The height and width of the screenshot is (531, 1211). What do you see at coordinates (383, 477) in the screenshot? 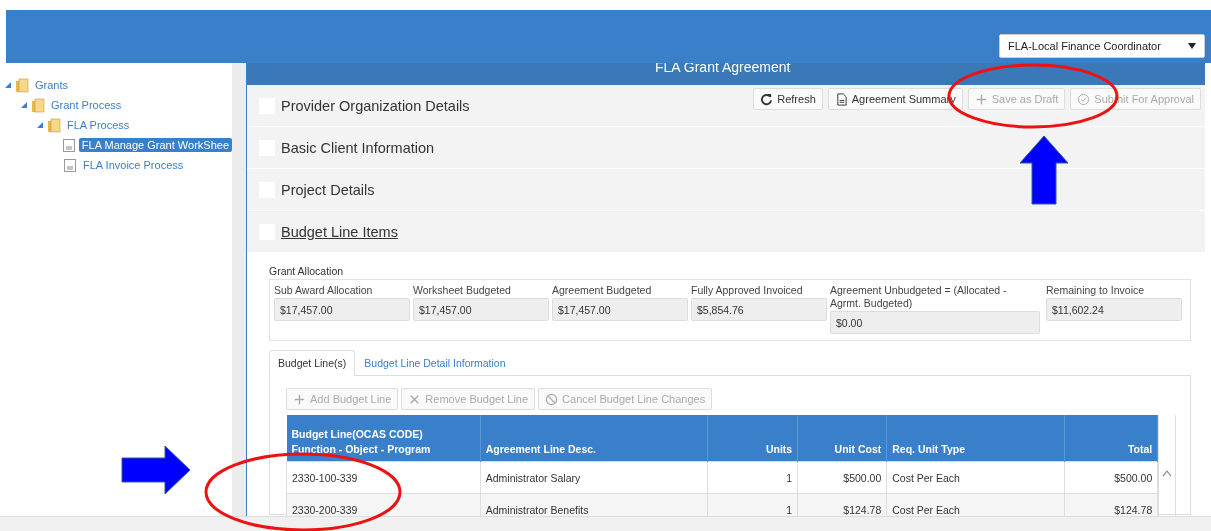
I see `table-cell: 2330-100-339` at bounding box center [383, 477].